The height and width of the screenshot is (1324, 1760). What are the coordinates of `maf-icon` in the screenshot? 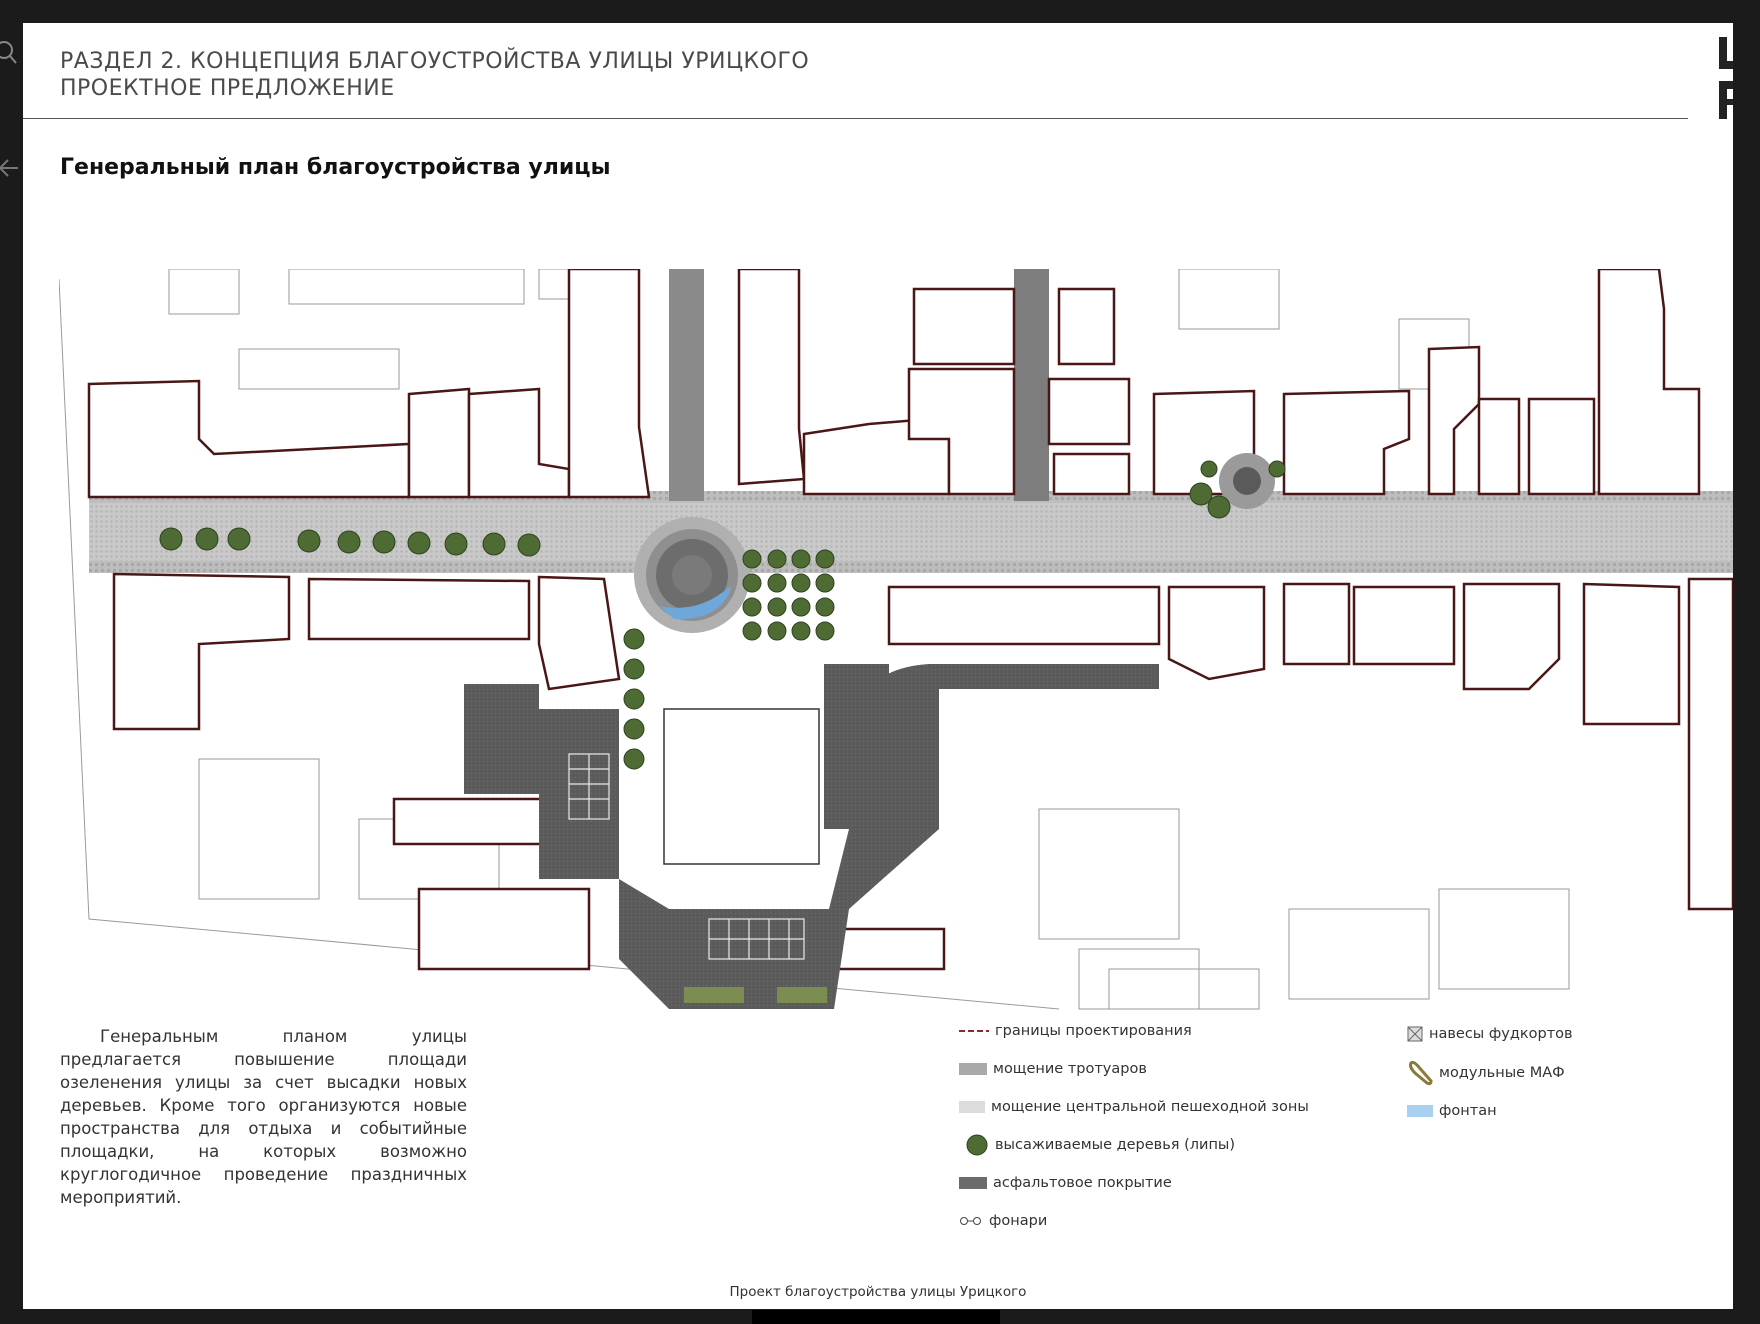 It's located at (1421, 1073).